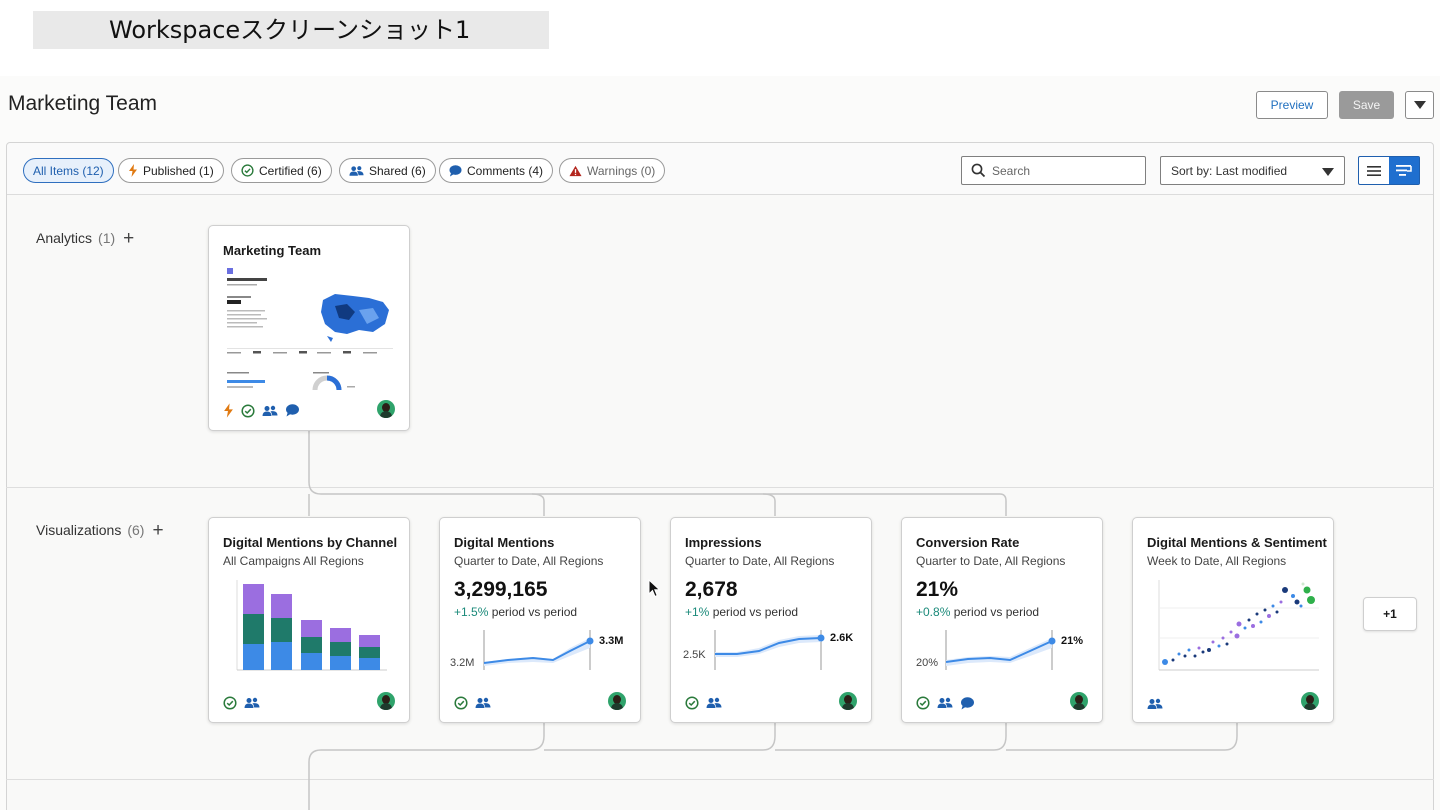 The width and height of the screenshot is (1440, 810). I want to click on filter-label: Published (1), so click(178, 170).